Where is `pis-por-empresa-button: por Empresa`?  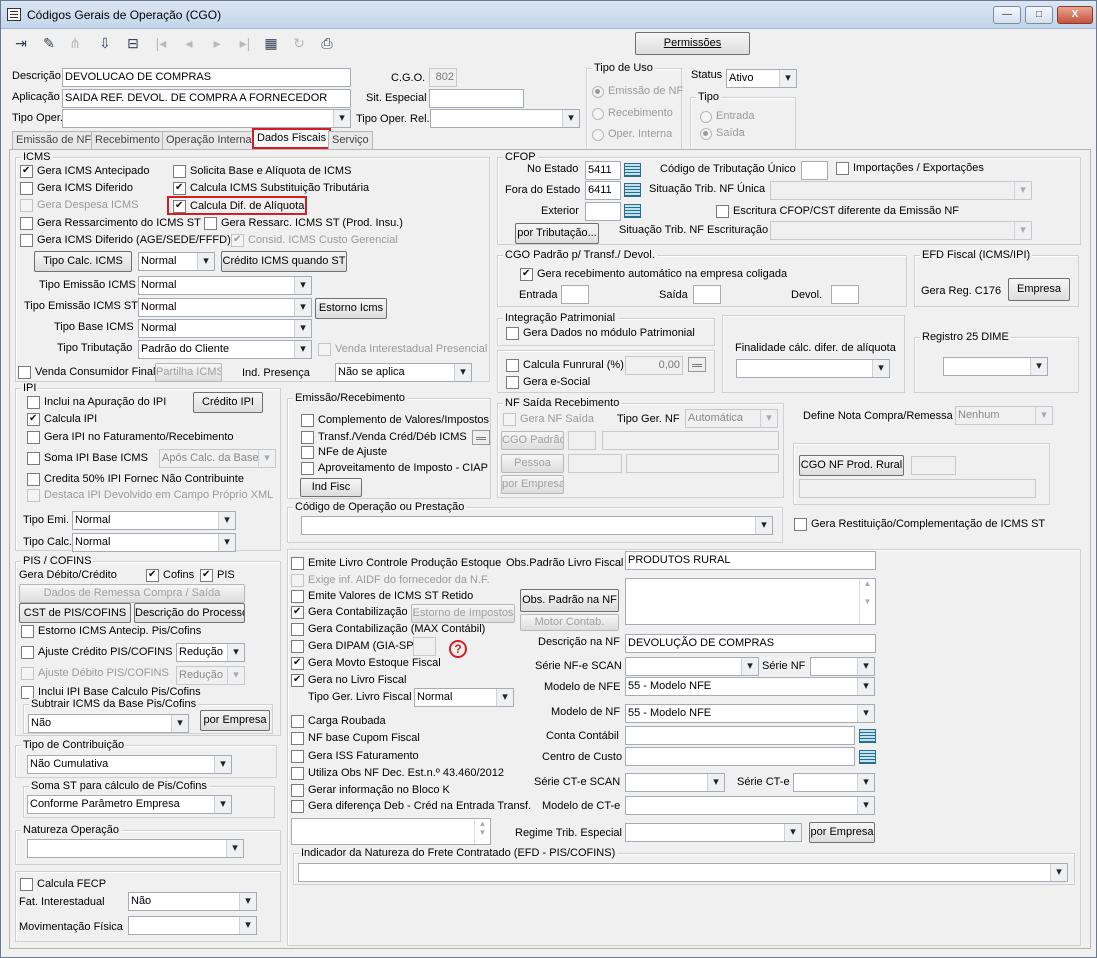
pis-por-empresa-button: por Empresa is located at coordinates (235, 720).